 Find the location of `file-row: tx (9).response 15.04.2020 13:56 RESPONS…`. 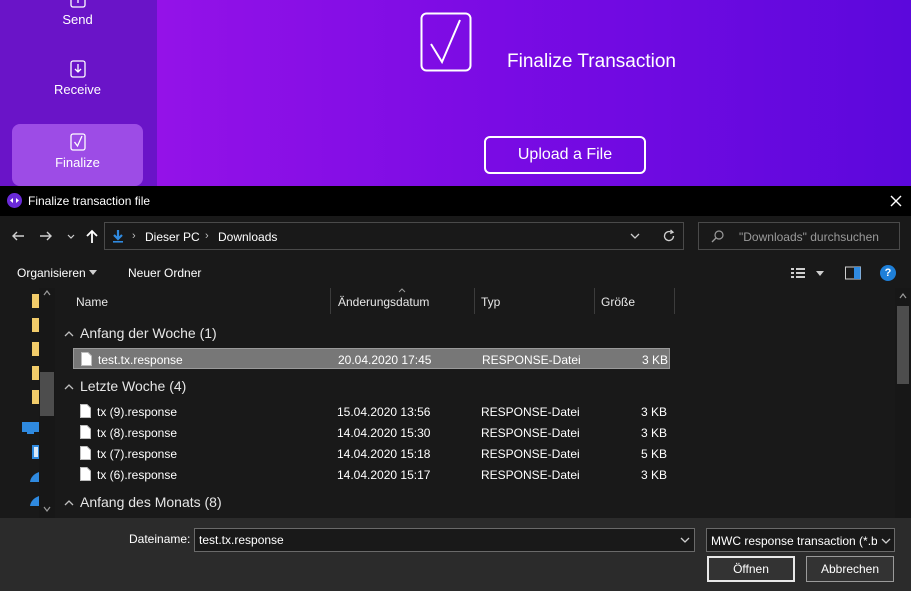

file-row: tx (9).response 15.04.2020 13:56 RESPONS… is located at coordinates (371, 411).